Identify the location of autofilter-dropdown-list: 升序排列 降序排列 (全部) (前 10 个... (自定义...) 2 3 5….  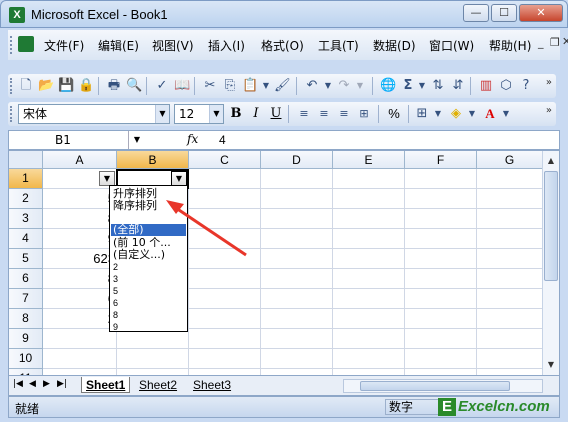
(148, 258).